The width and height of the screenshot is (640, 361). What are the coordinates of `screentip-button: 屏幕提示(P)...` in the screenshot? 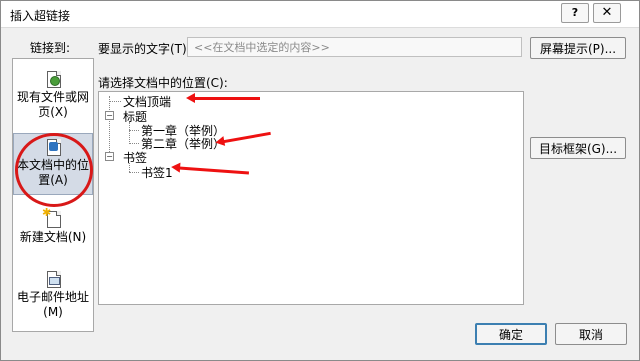 It's located at (578, 48).